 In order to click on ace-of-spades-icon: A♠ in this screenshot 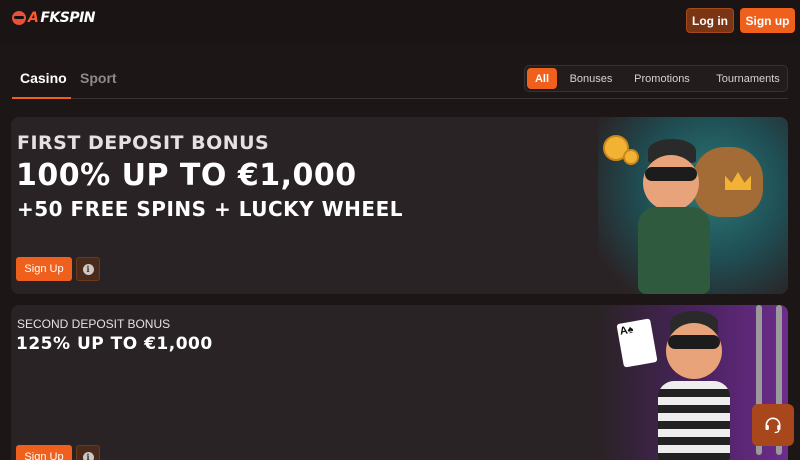, I will do `click(637, 343)`.